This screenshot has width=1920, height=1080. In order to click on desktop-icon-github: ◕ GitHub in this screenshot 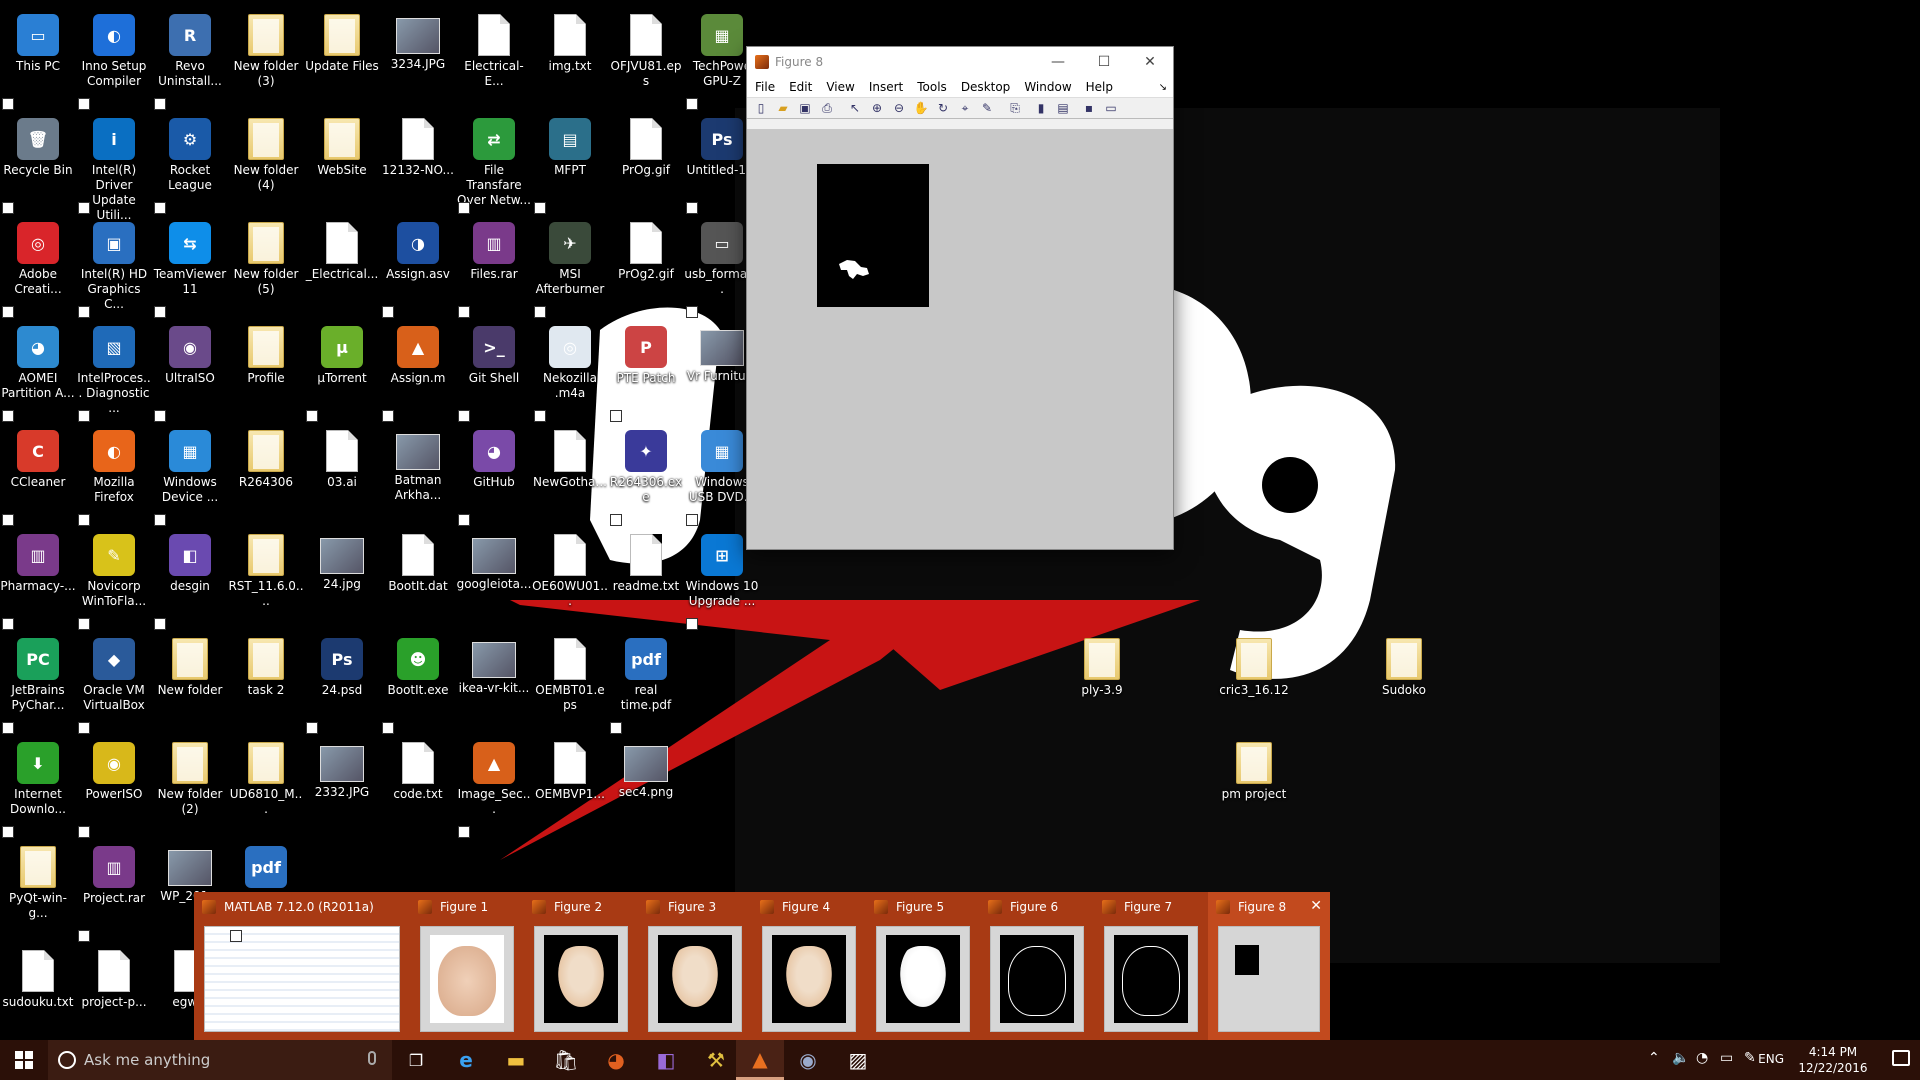, I will do `click(494, 473)`.